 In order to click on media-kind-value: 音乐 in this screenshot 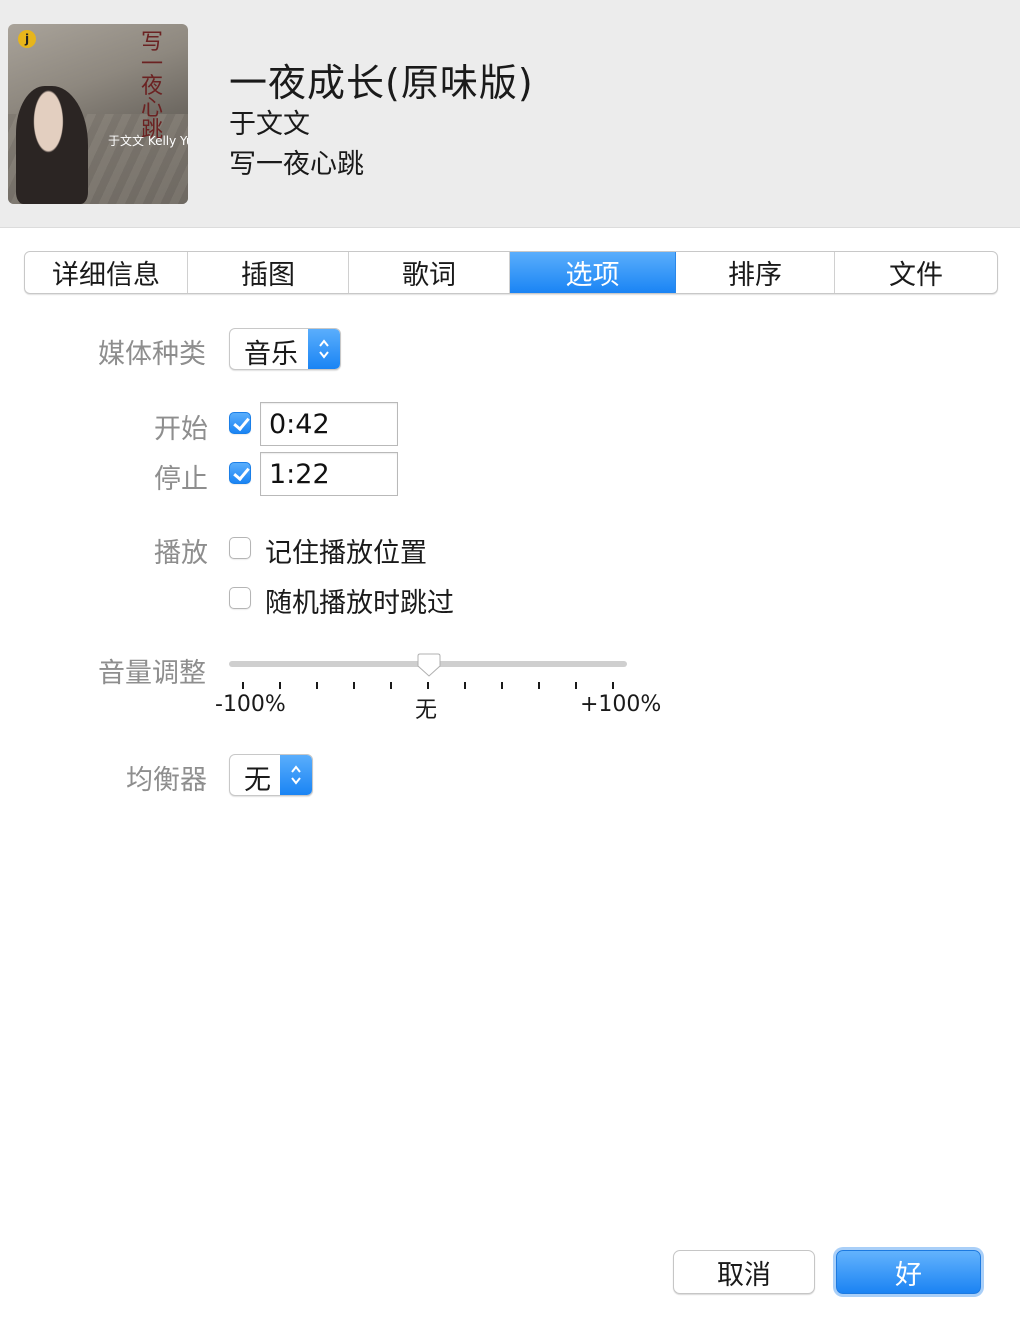, I will do `click(271, 354)`.